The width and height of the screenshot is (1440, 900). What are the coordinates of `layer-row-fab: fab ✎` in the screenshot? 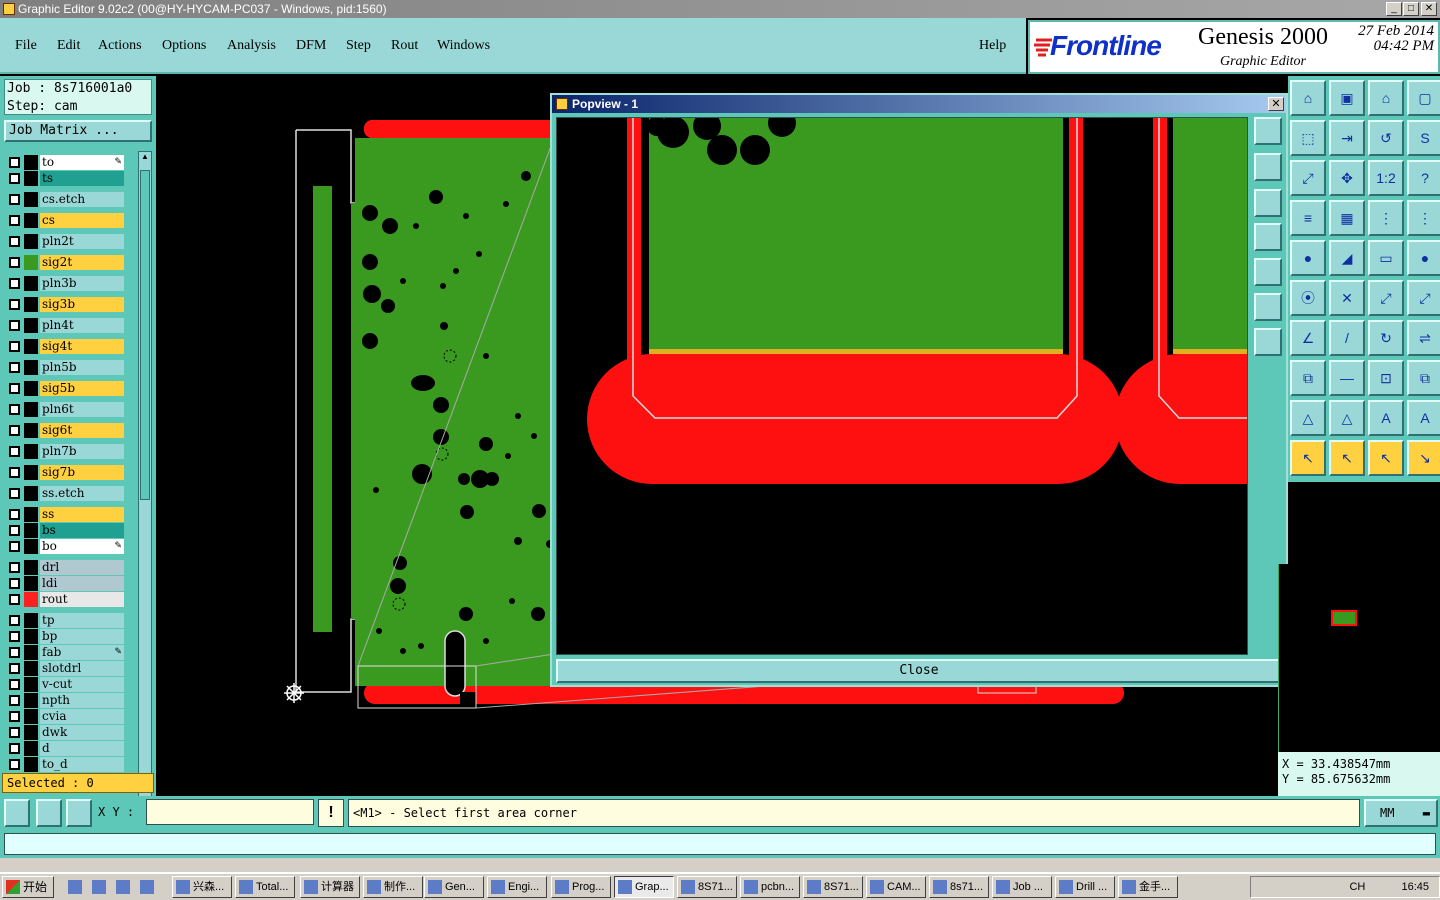 It's located at (66, 652).